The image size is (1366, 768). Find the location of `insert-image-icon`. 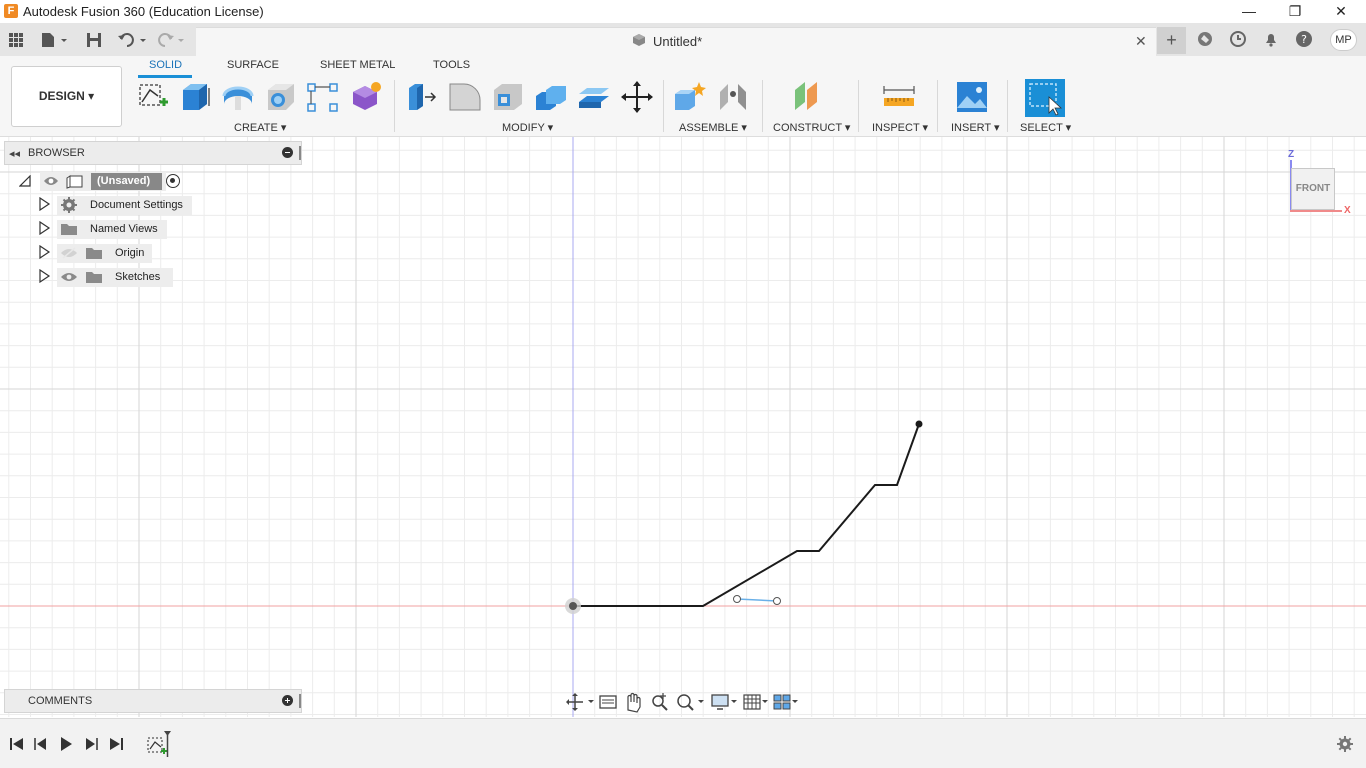

insert-image-icon is located at coordinates (972, 97).